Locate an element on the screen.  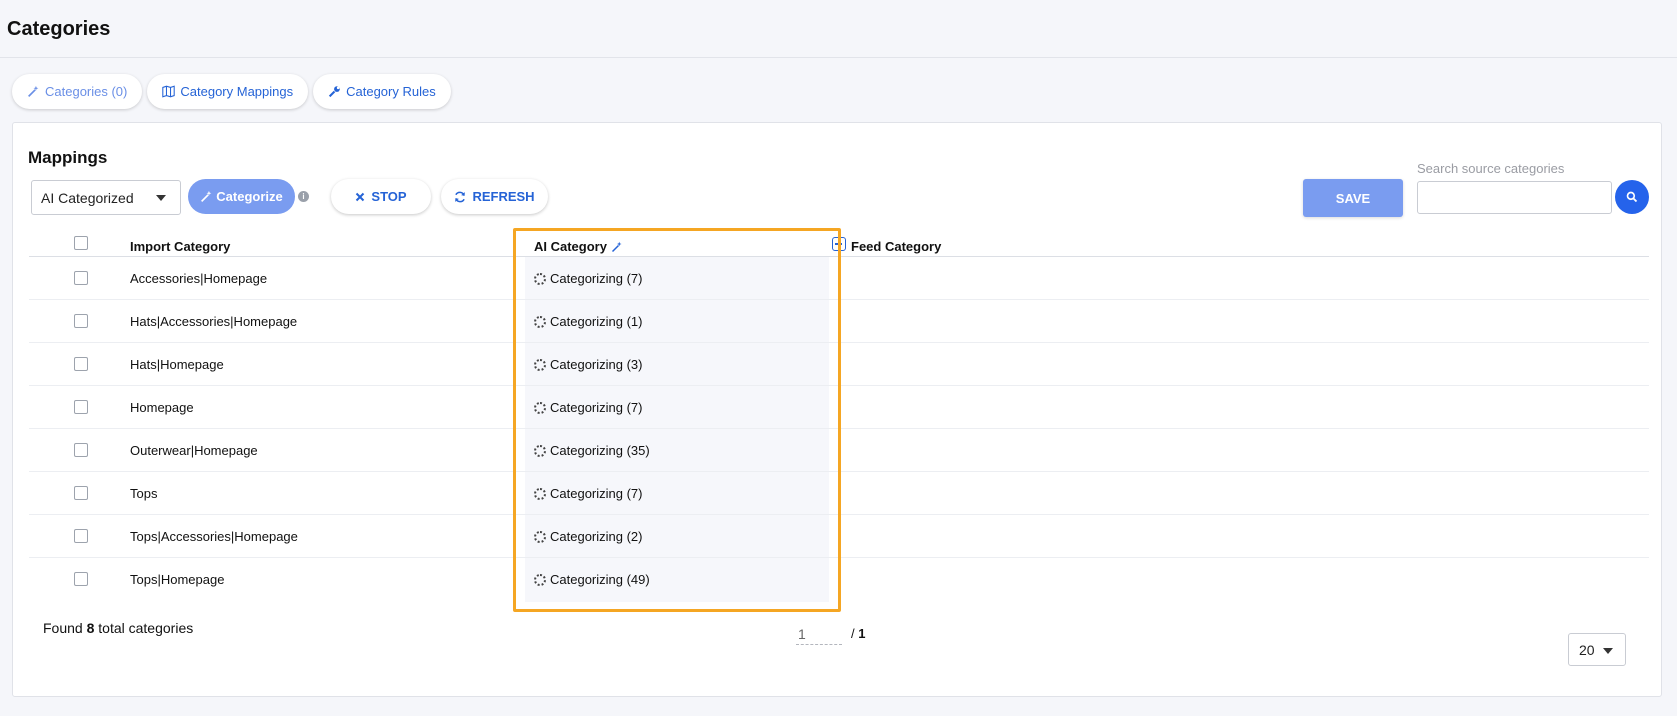
close-icon is located at coordinates (360, 196).